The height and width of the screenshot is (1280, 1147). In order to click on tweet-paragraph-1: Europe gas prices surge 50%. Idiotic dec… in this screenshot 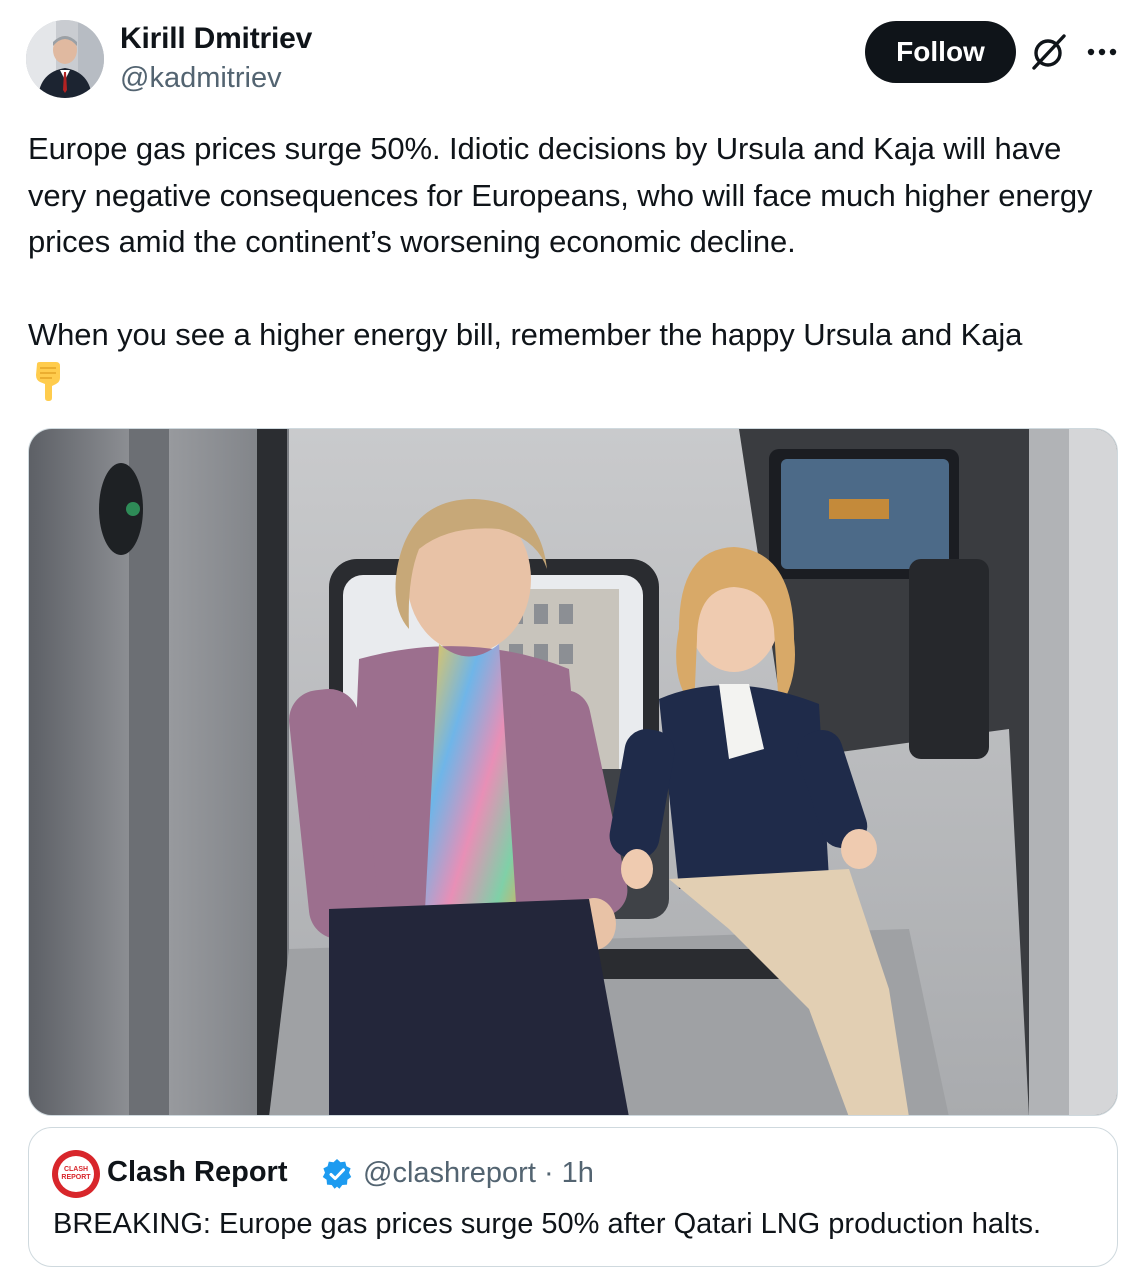, I will do `click(560, 195)`.